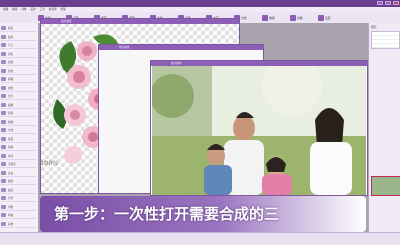  Describe the element at coordinates (388, 3) in the screenshot. I see `maximize-button` at that location.